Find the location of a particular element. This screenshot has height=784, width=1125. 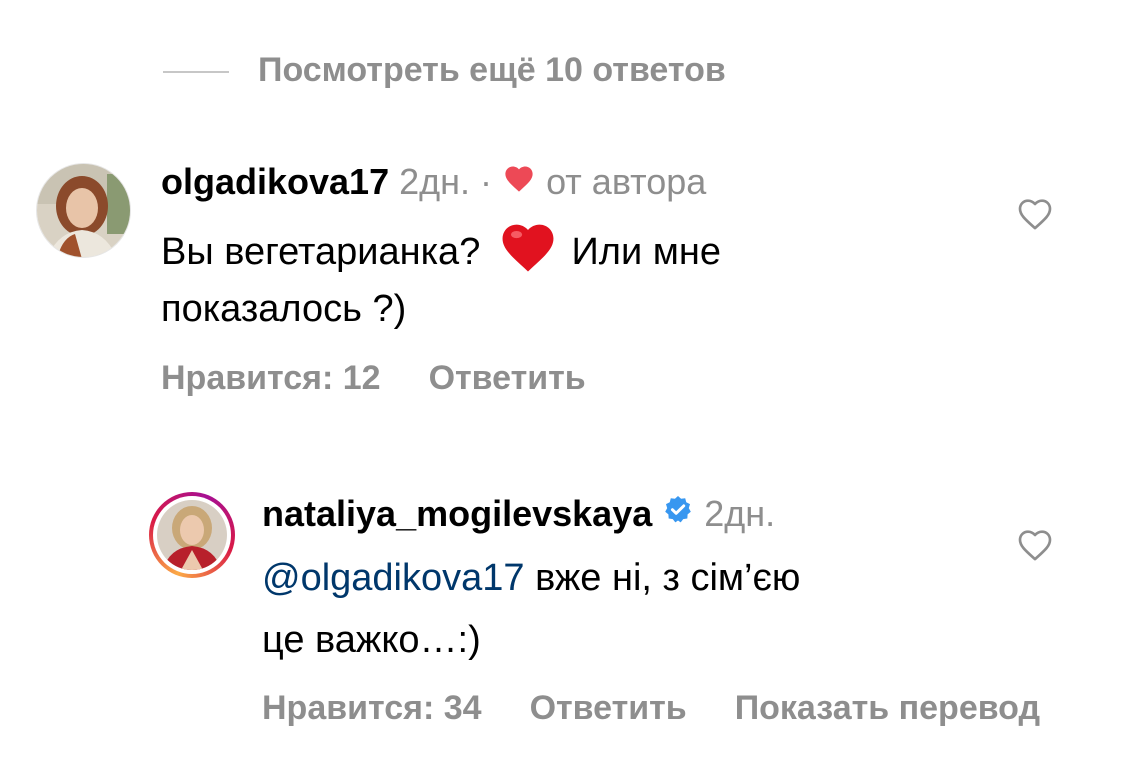

comment-meta: nataliya_mogilevskaya 2дн. is located at coordinates (518, 514).